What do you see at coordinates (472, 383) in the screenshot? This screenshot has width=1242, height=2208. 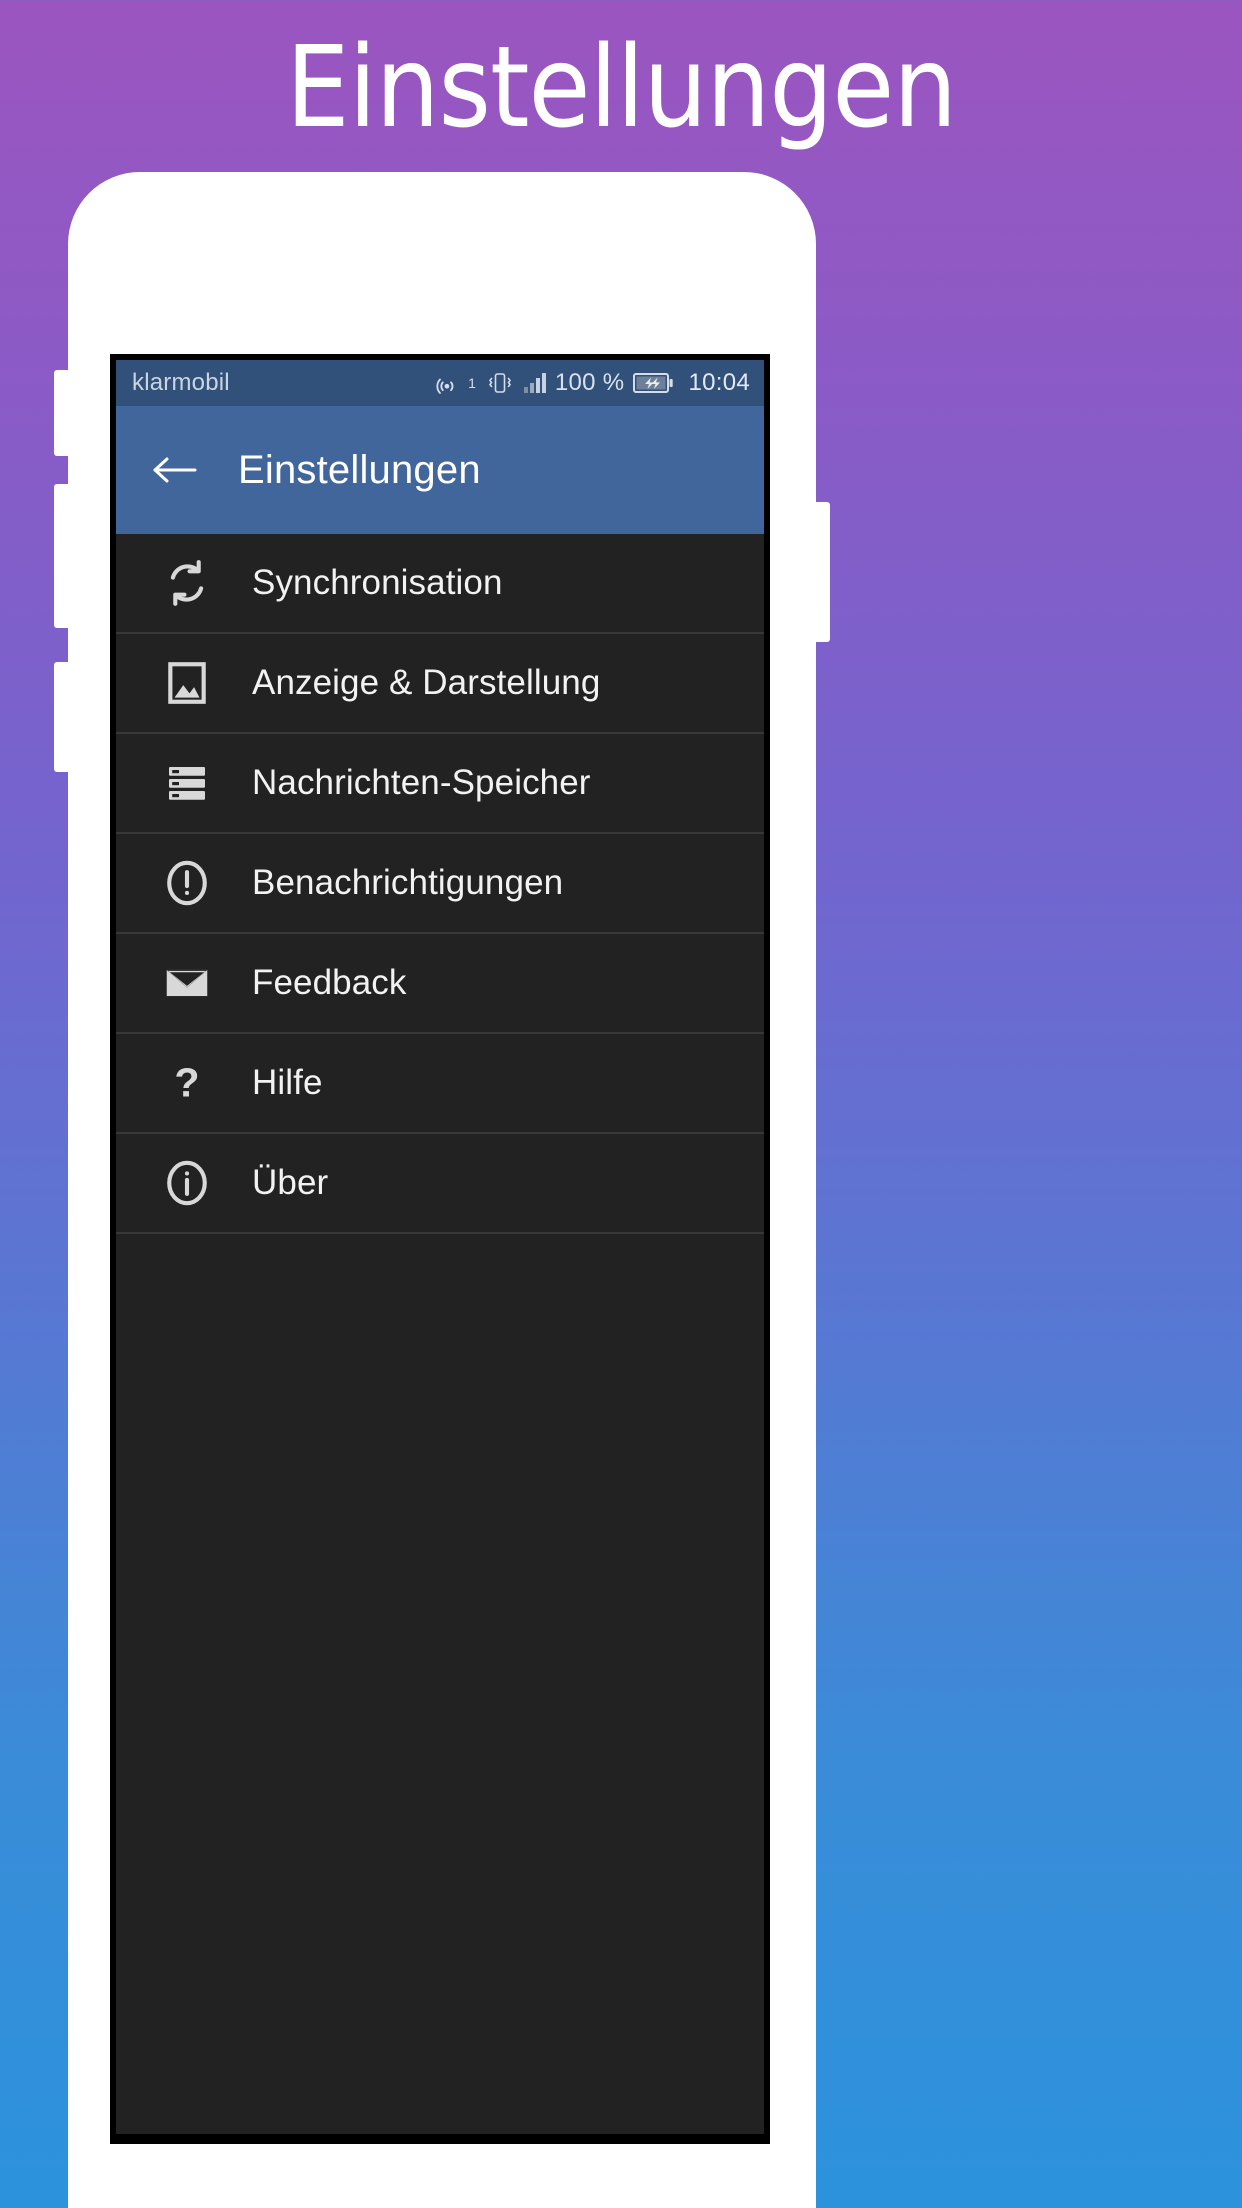 I see `hotspot-badge: 1` at bounding box center [472, 383].